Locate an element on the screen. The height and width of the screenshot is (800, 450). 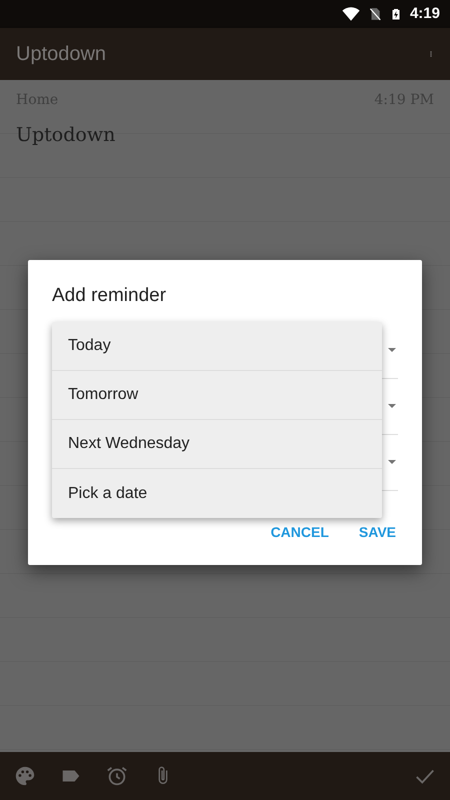
menu-item: Tomorrow is located at coordinates (217, 395).